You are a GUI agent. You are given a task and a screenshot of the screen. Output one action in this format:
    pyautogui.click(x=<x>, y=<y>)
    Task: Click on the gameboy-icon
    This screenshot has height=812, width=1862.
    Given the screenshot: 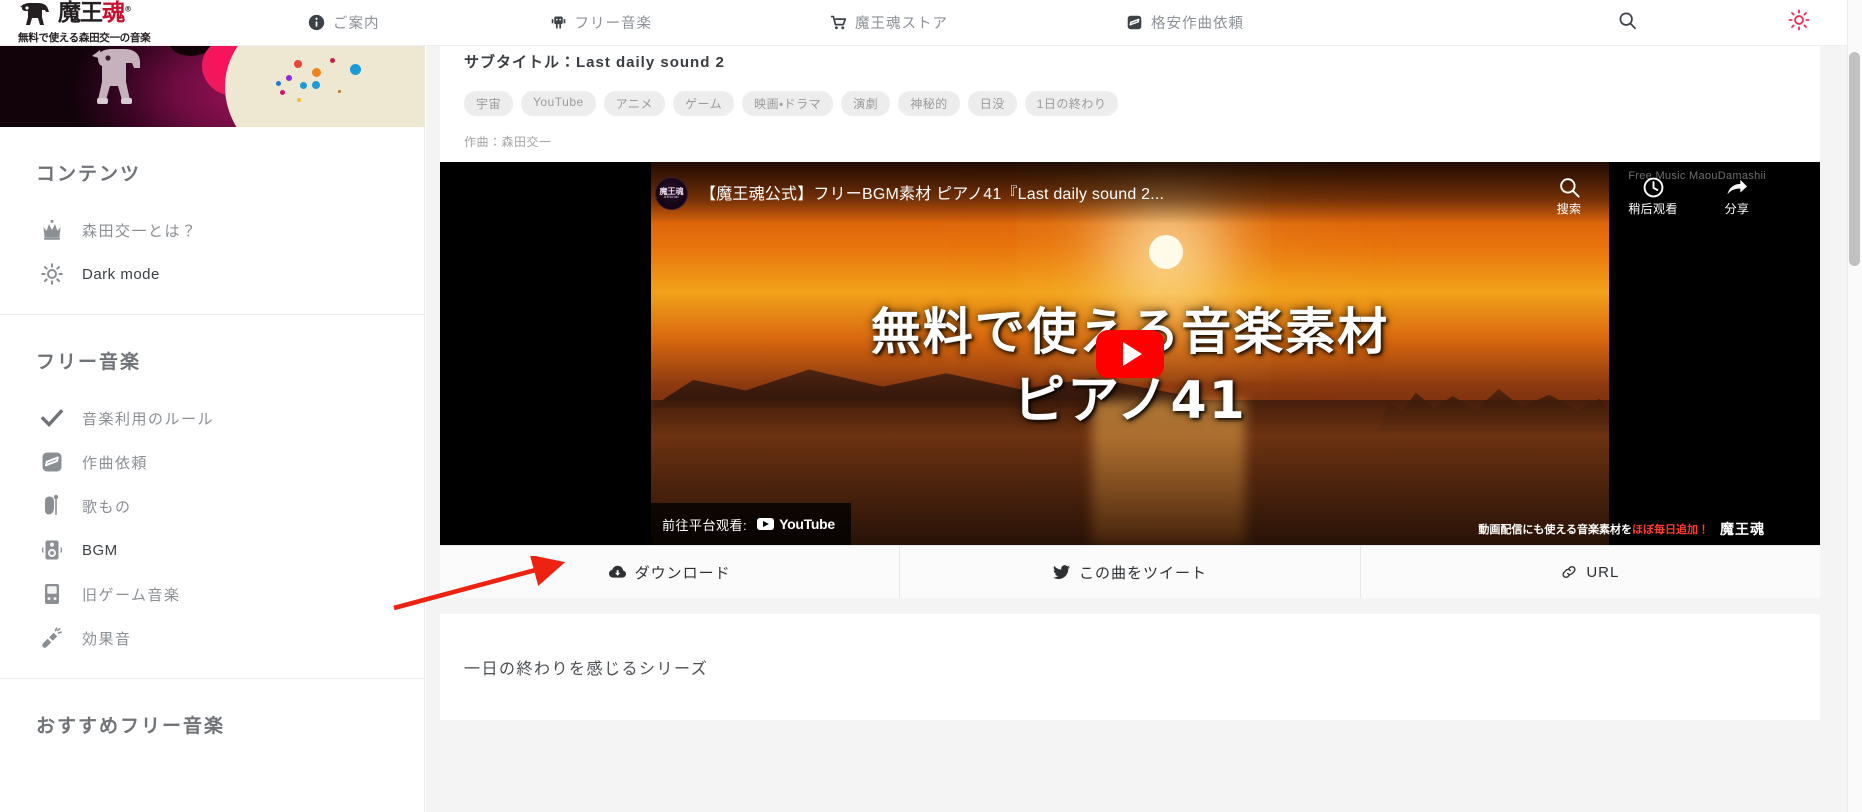 What is the action you would take?
    pyautogui.click(x=52, y=594)
    